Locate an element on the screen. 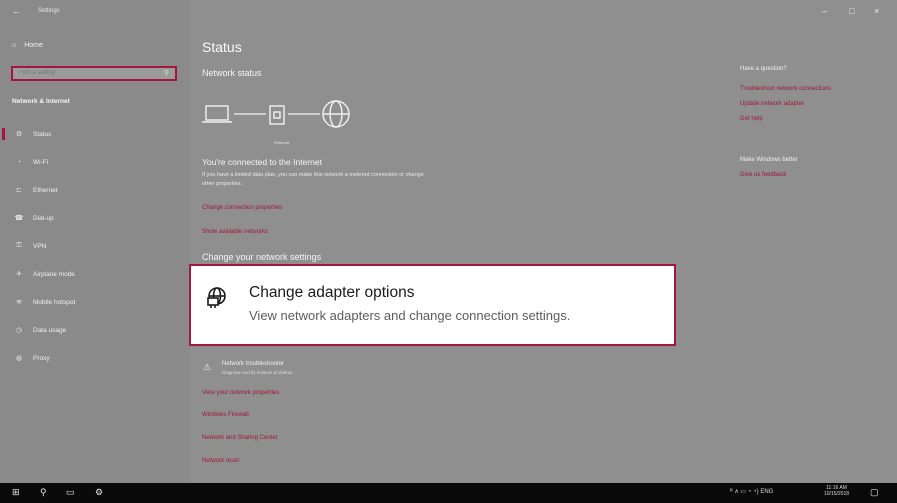 The image size is (897, 503). change-adapter-options-title: Change adapter options is located at coordinates (331, 293).